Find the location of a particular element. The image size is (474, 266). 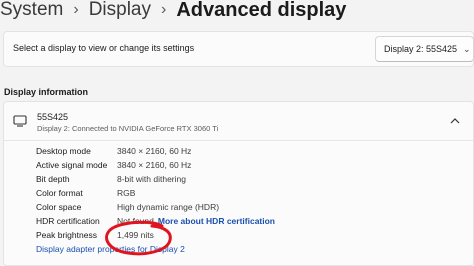

display-adapter-properties-link: Display adapter properties for Display 2 is located at coordinates (110, 249).